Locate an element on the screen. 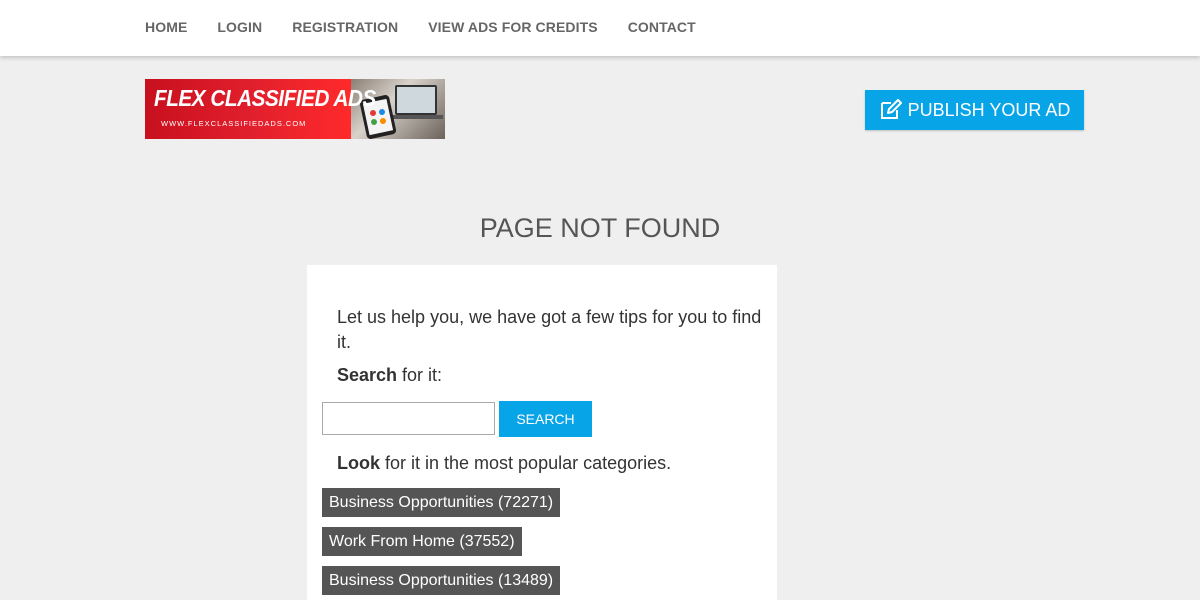  logo-url: WWW.FLEXCLASSIFIEDADS.COM is located at coordinates (234, 123).